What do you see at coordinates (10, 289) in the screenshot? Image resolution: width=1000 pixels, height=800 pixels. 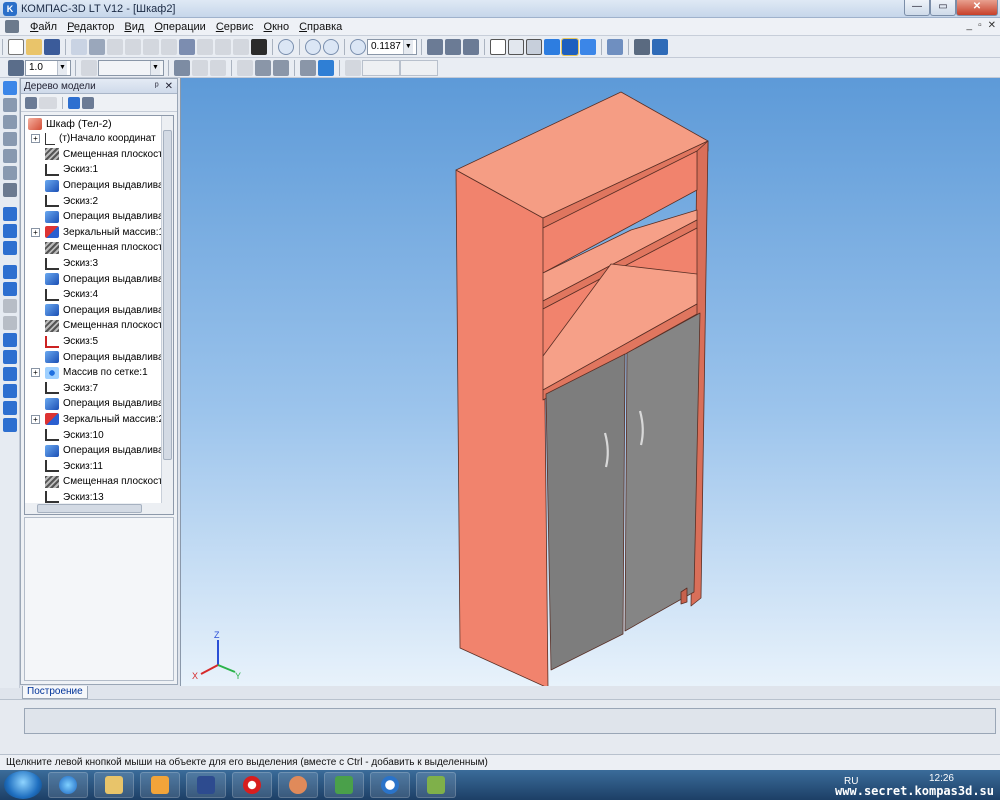 I see `cut-tool-icon` at bounding box center [10, 289].